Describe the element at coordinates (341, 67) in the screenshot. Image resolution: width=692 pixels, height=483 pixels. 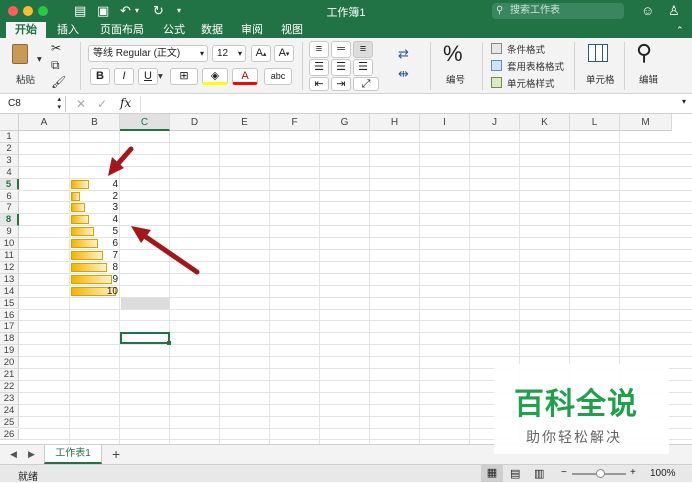
I see `align-center-button: ☰` at that location.